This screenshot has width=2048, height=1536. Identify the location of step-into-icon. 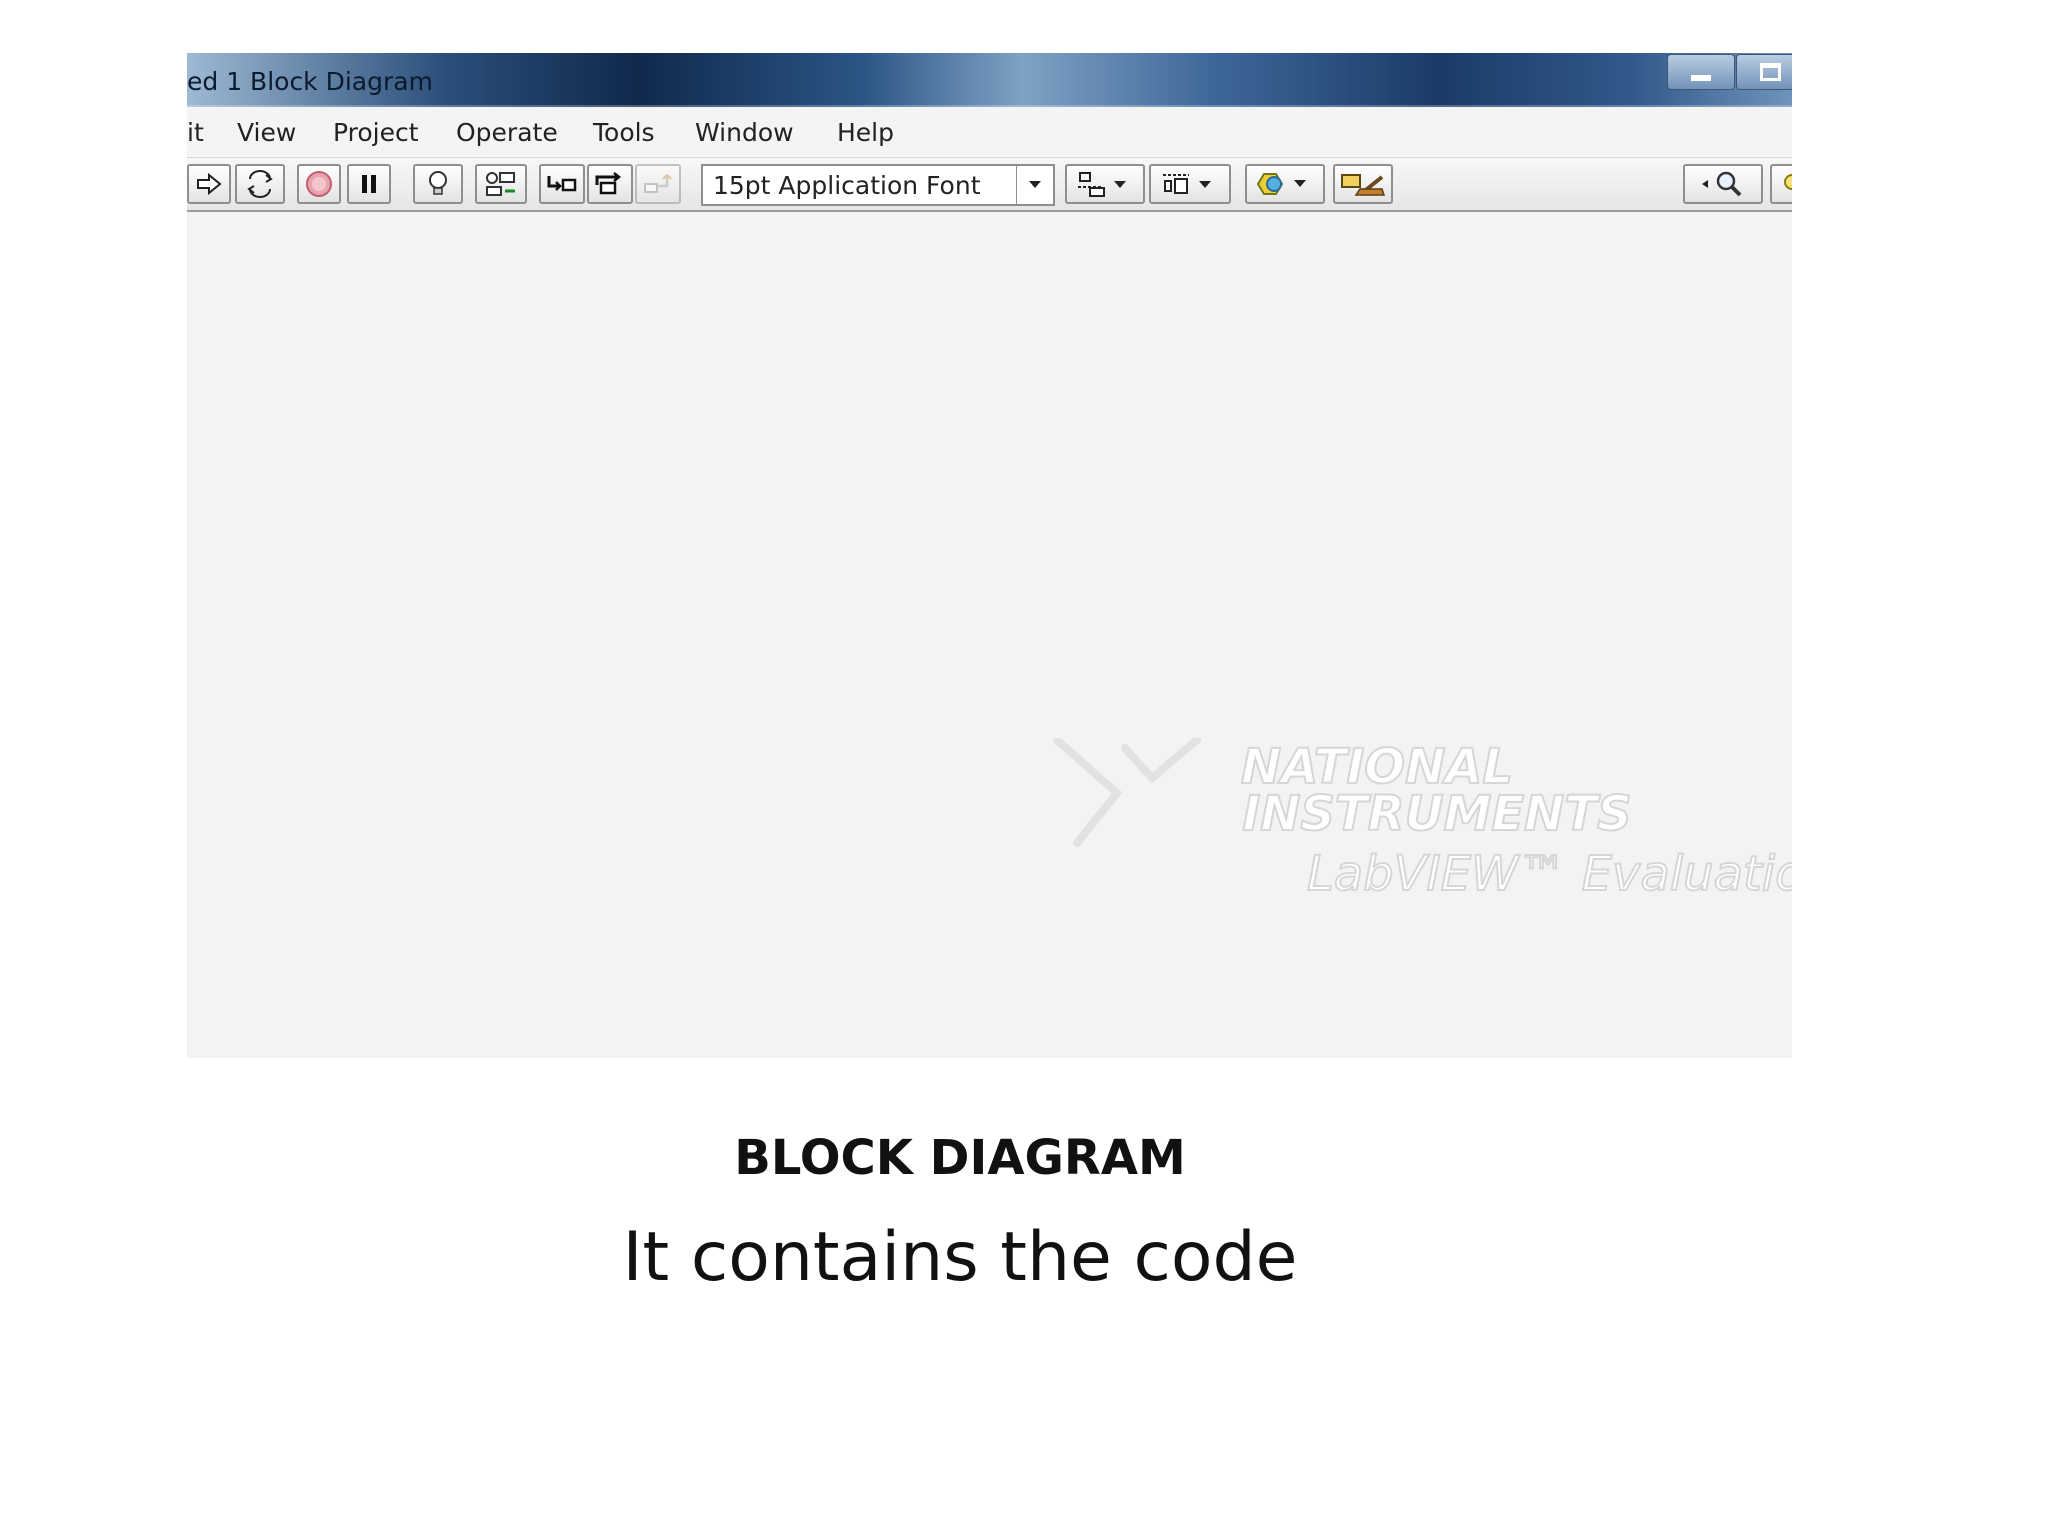
(562, 184).